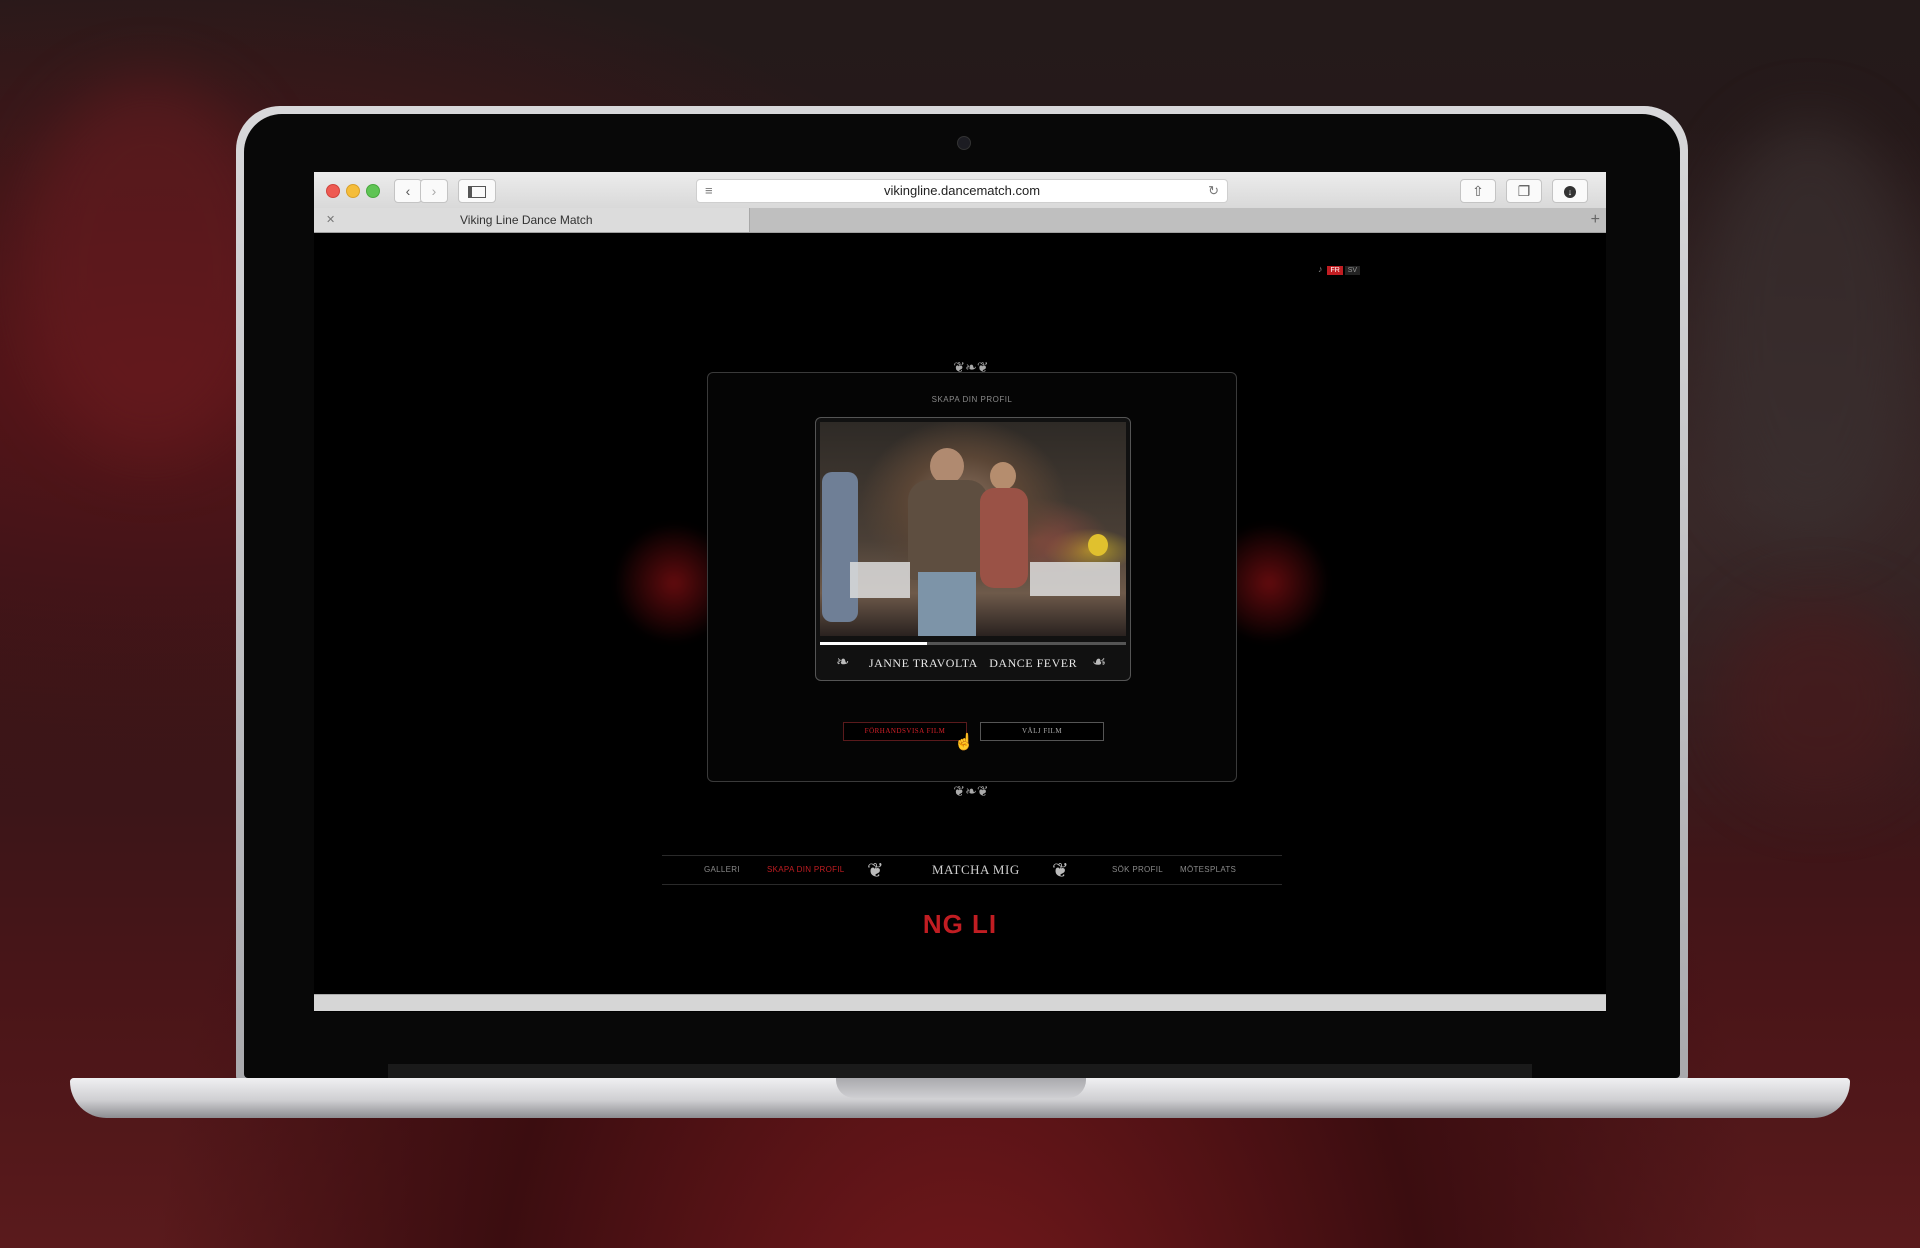  I want to click on new-tab-button: +, so click(1595, 220).